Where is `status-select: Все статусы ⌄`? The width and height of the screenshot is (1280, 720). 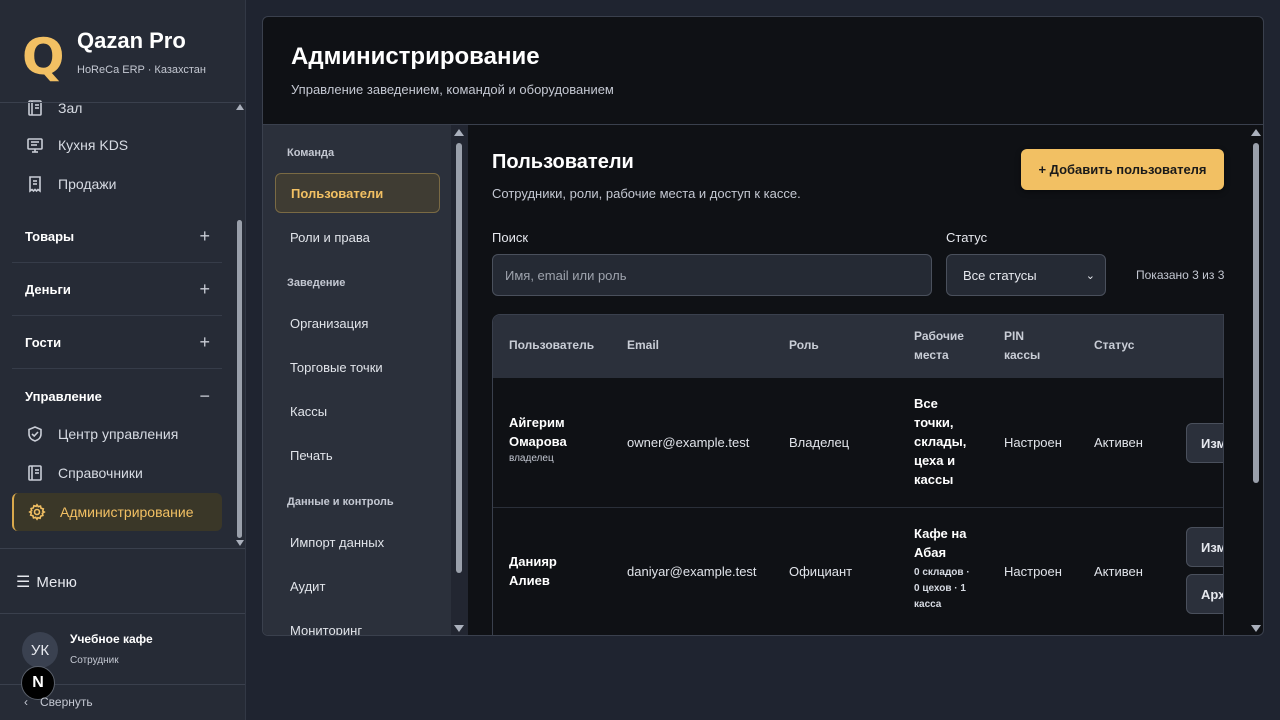 status-select: Все статусы ⌄ is located at coordinates (1026, 275).